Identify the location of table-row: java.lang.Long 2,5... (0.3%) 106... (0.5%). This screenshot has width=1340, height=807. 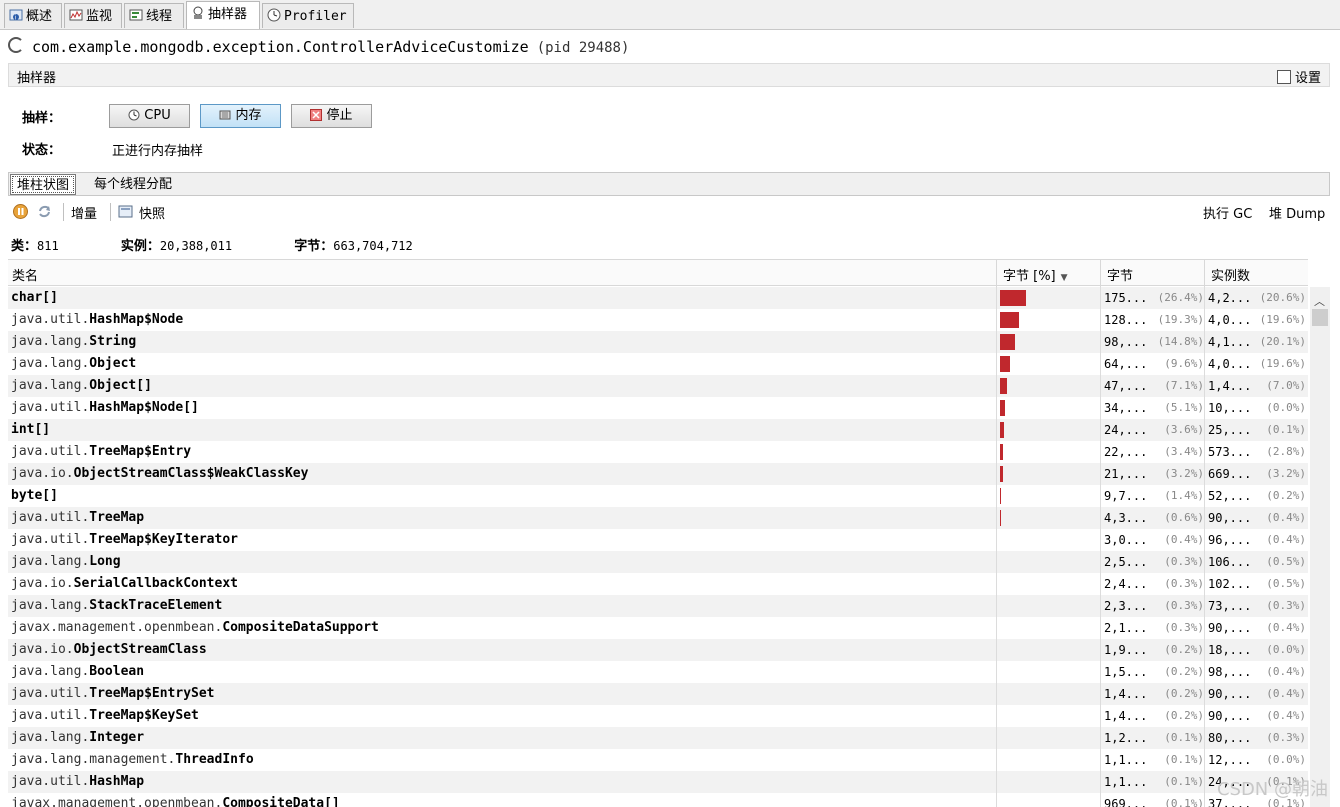
(658, 562).